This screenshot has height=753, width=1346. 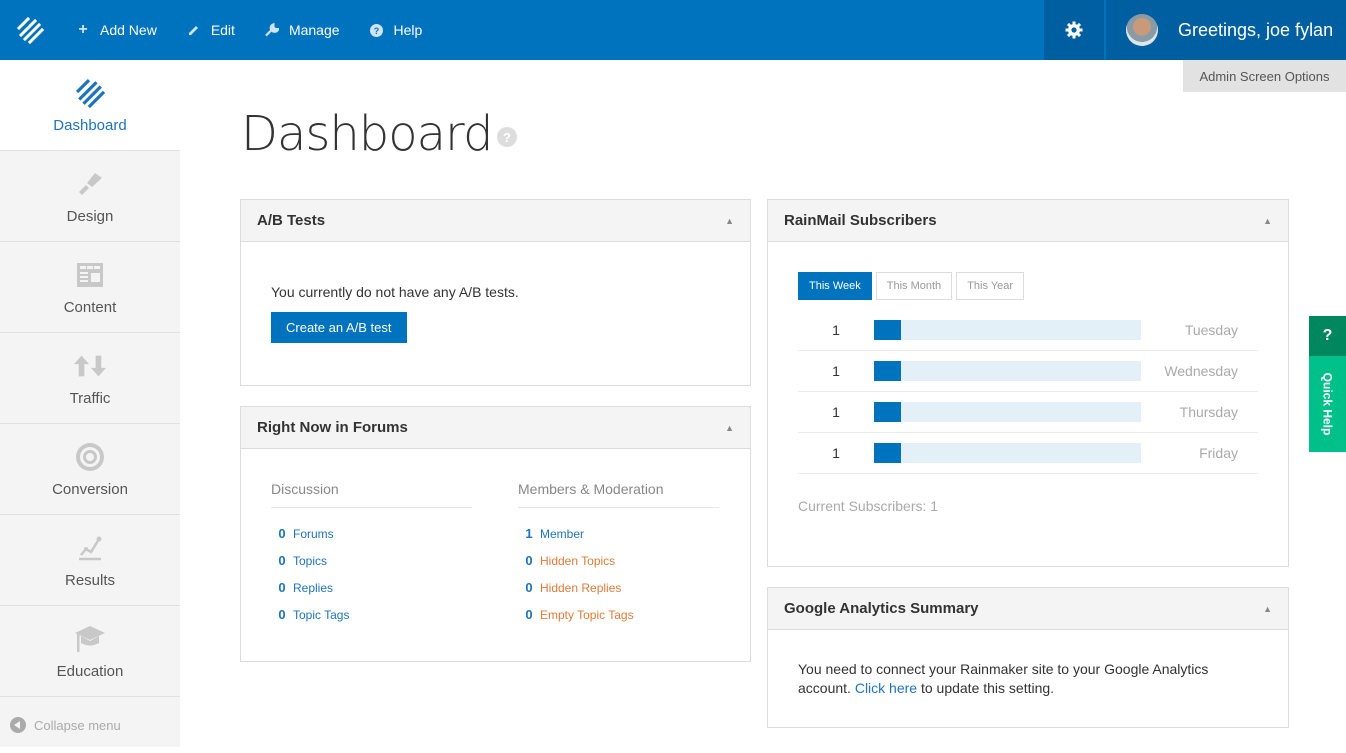 What do you see at coordinates (507, 137) in the screenshot?
I see `help-icon: ?` at bounding box center [507, 137].